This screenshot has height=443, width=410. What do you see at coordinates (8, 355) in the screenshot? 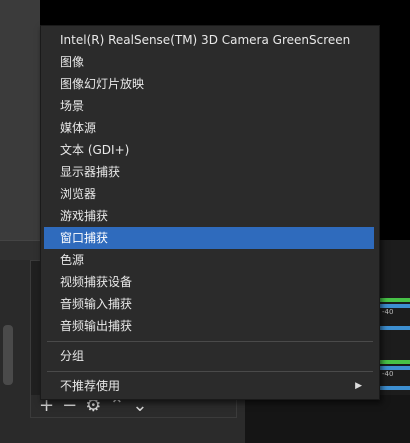
I see `scenes-scrollbar` at bounding box center [8, 355].